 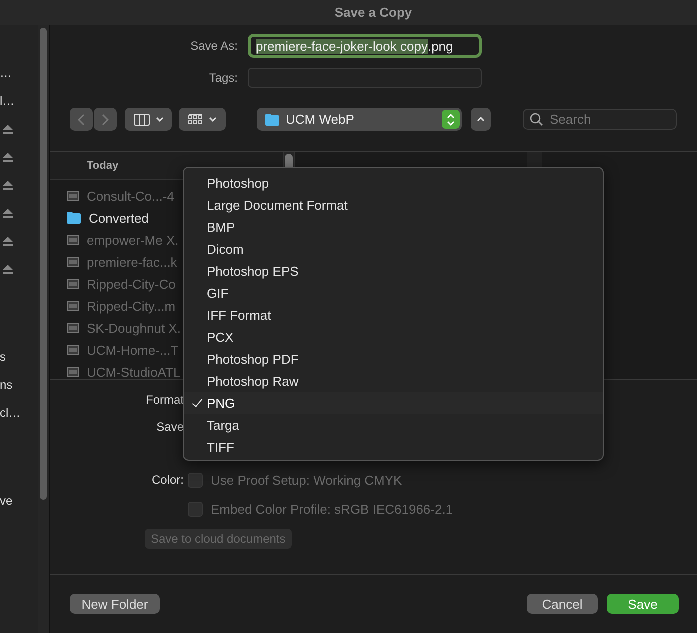 What do you see at coordinates (214, 46) in the screenshot?
I see `save-as-label: Save As:` at bounding box center [214, 46].